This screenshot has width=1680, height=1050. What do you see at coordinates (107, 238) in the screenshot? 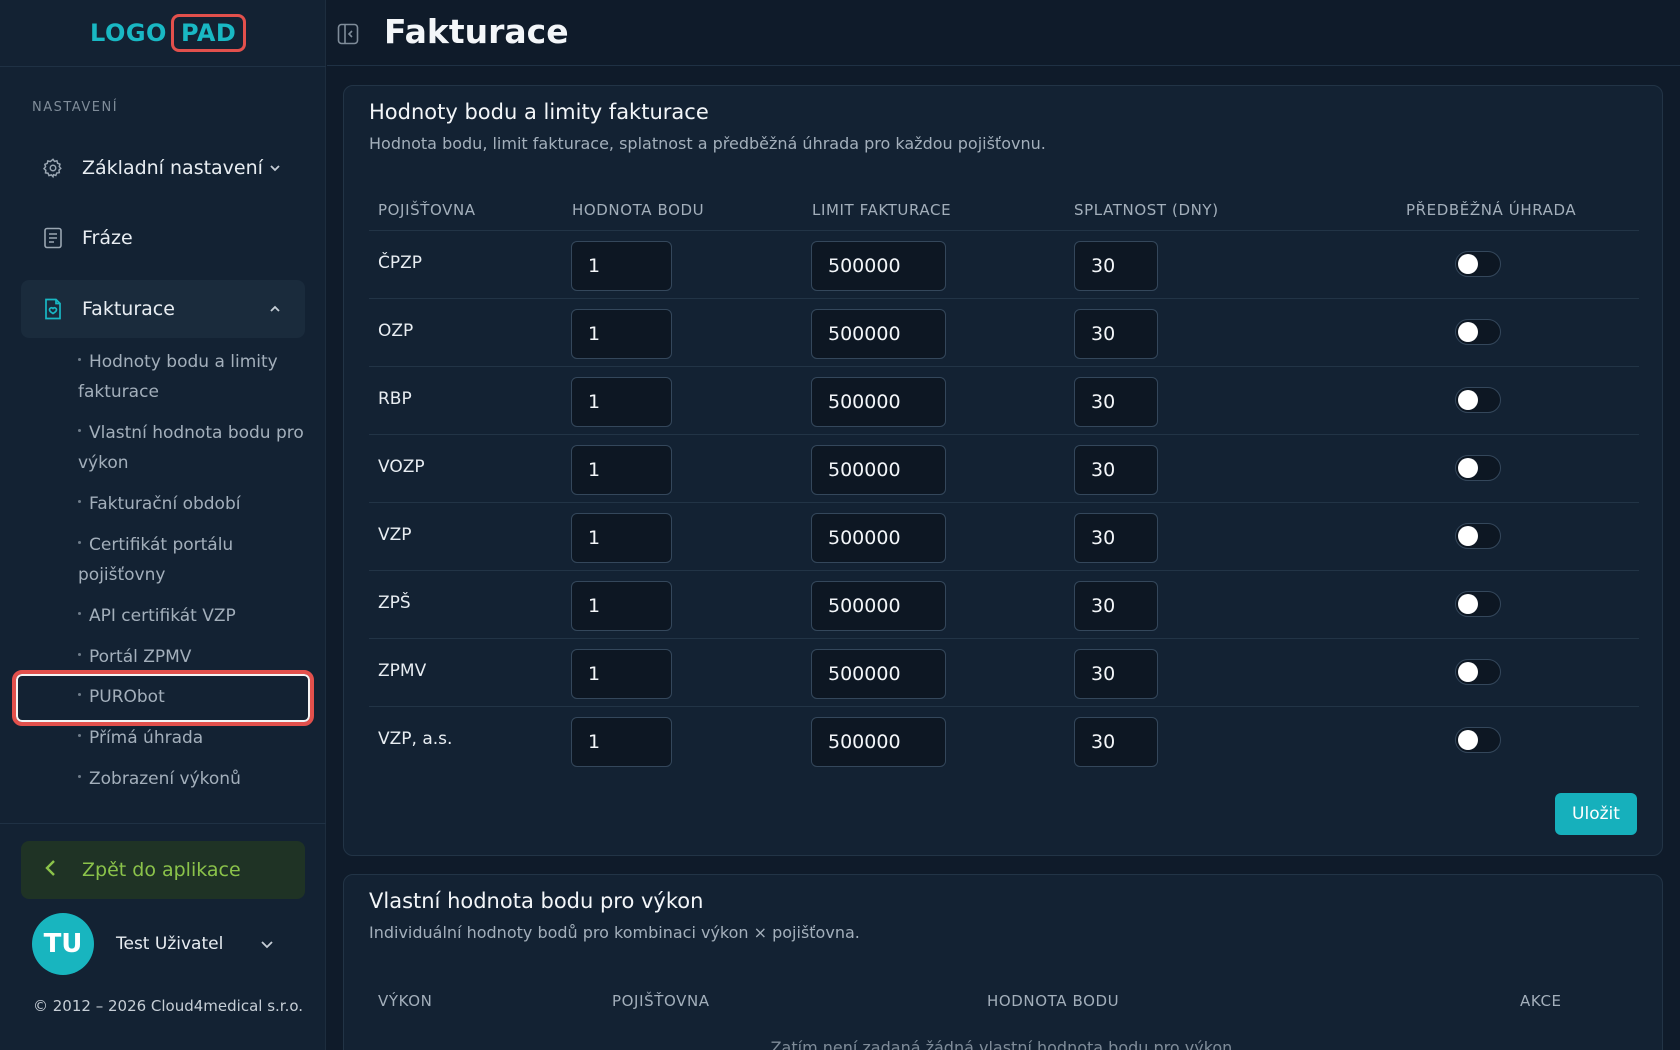
I see `sidebar-item-label: Fráze` at bounding box center [107, 238].